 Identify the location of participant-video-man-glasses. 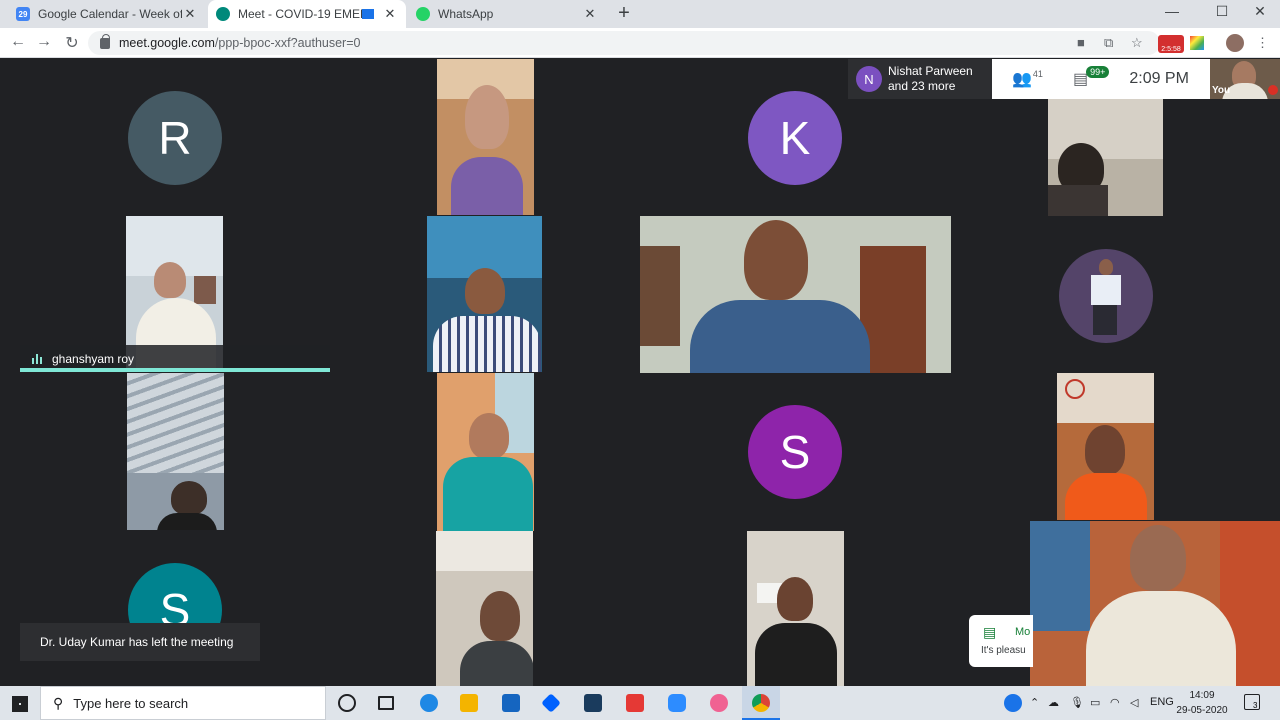
(484, 608).